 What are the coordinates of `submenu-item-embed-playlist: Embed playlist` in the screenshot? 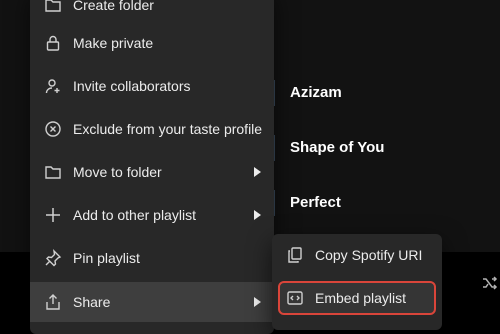 It's located at (357, 298).